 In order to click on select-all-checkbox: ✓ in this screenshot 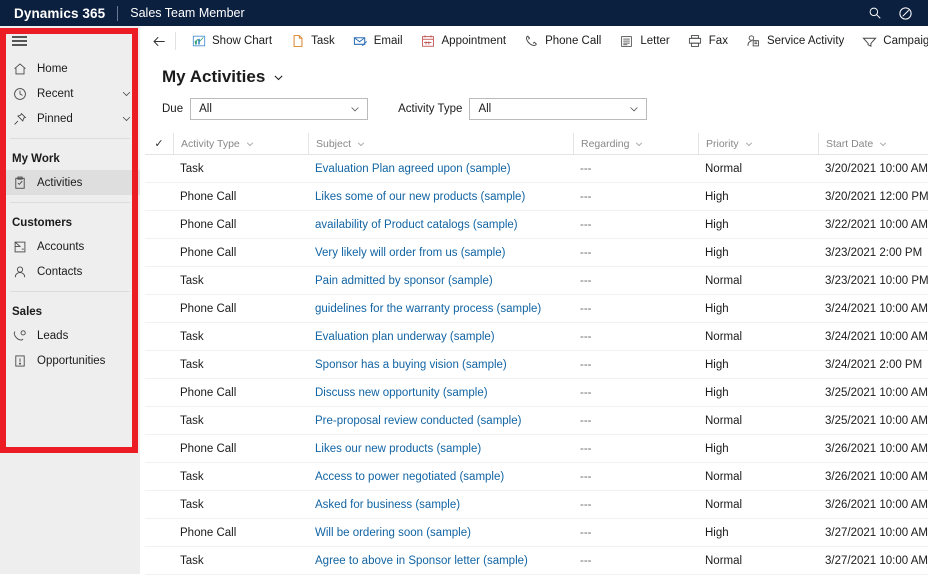, I will do `click(159, 144)`.